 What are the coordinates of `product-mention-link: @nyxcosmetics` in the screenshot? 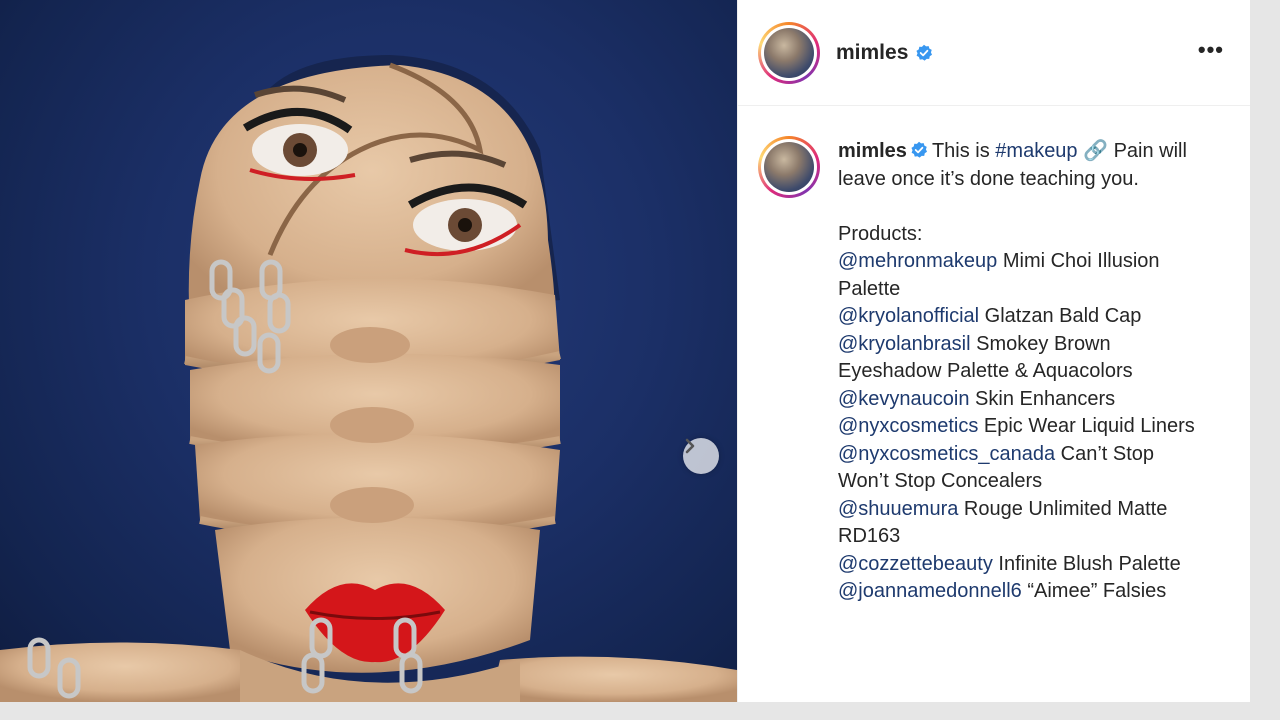 It's located at (908, 426).